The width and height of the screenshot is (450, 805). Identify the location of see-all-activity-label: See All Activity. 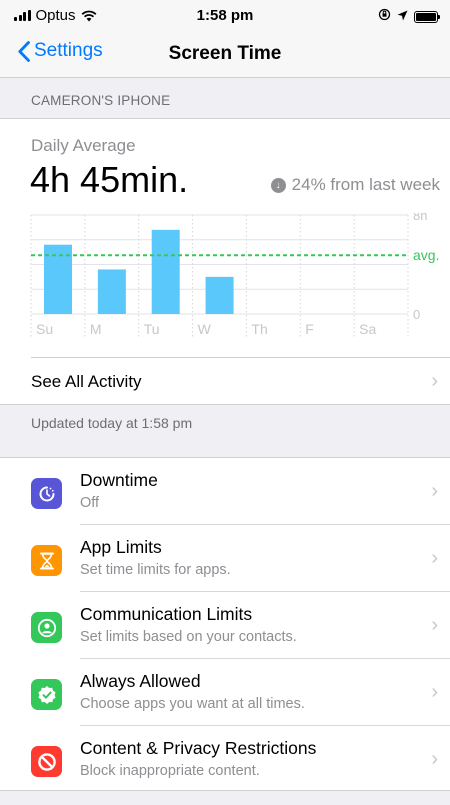
(86, 381).